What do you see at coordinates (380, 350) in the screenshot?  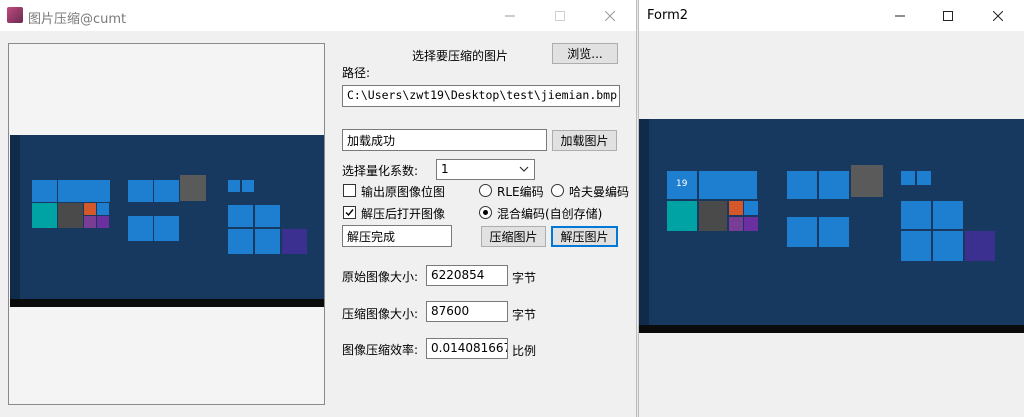 I see `efficiency-label: 图像压缩效率:` at bounding box center [380, 350].